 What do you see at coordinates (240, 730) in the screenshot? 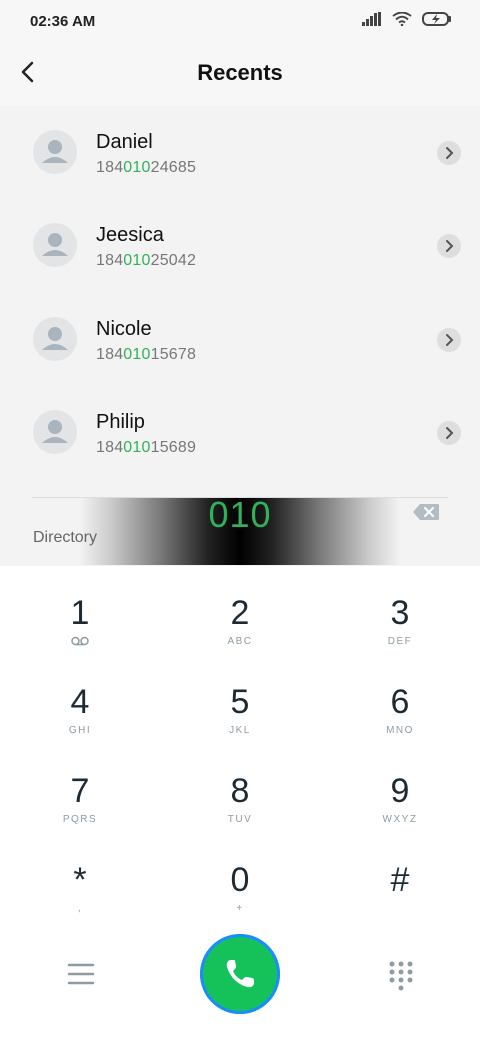
I see `key-sub: JKL` at bounding box center [240, 730].